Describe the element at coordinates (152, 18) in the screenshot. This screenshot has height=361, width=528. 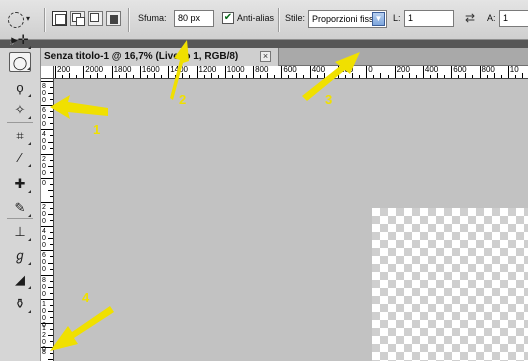
I see `feather-label: Sfuma:` at that location.